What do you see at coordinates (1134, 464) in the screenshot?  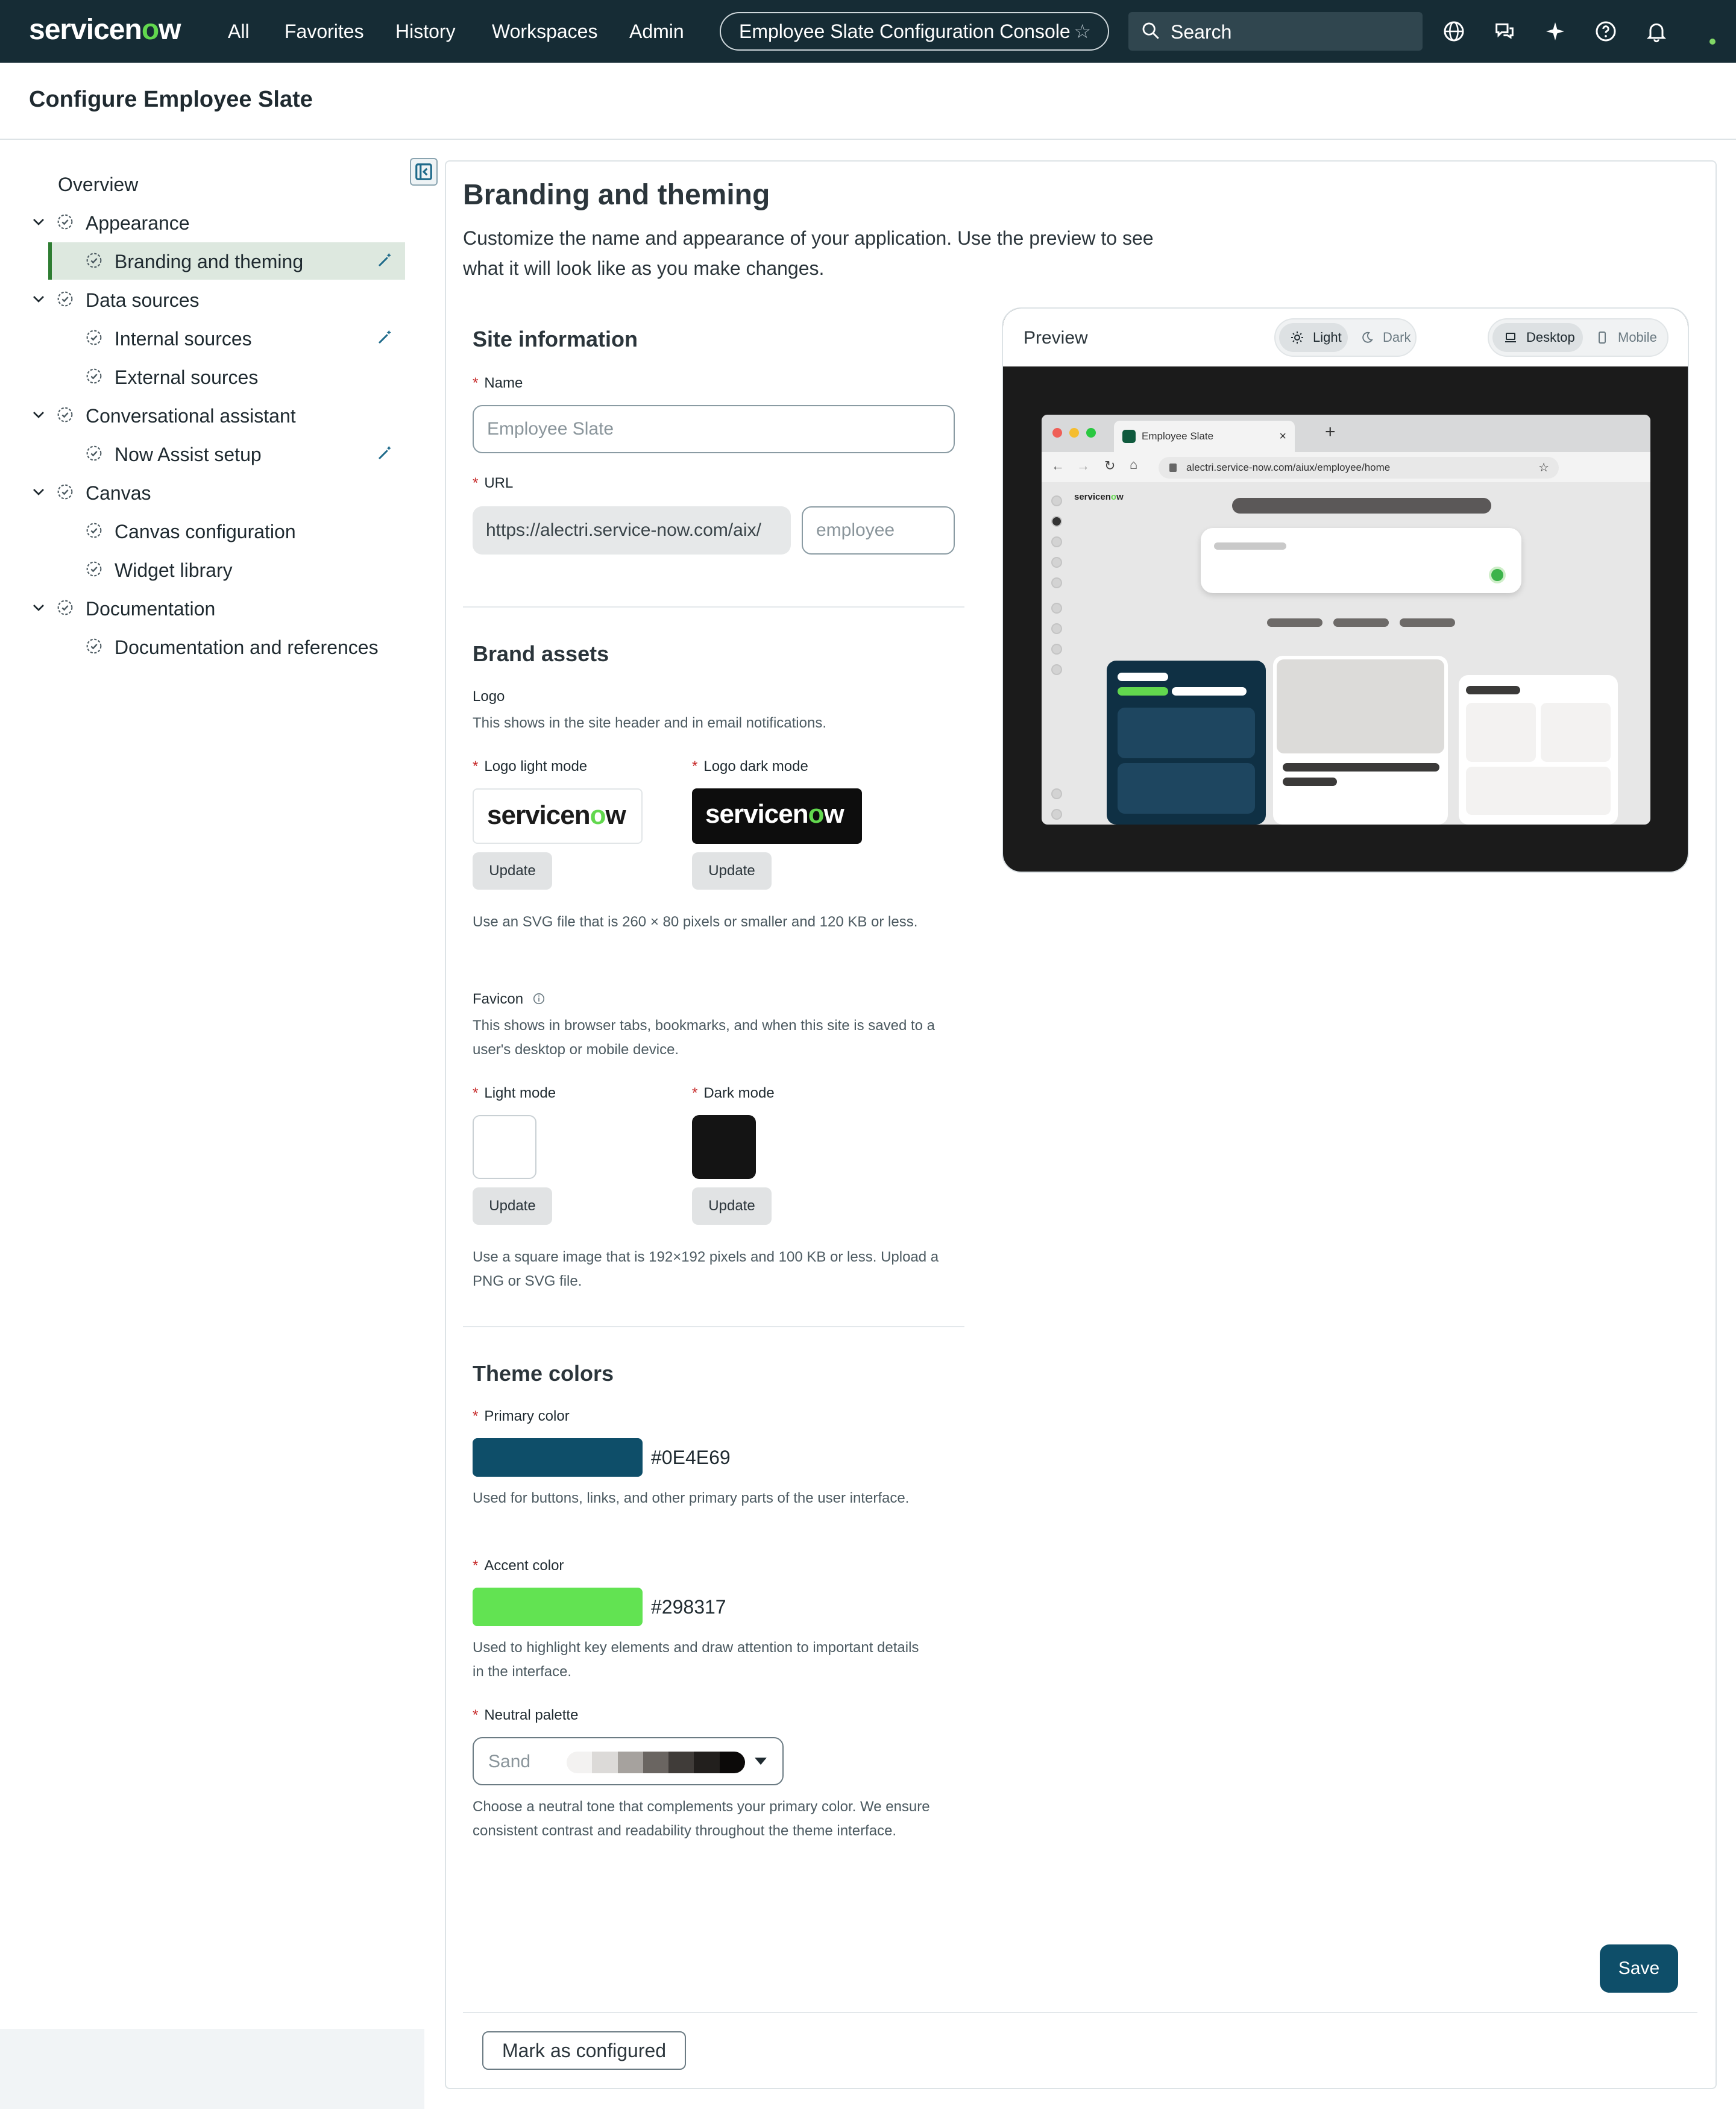 I see `home-icon: ⌂` at bounding box center [1134, 464].